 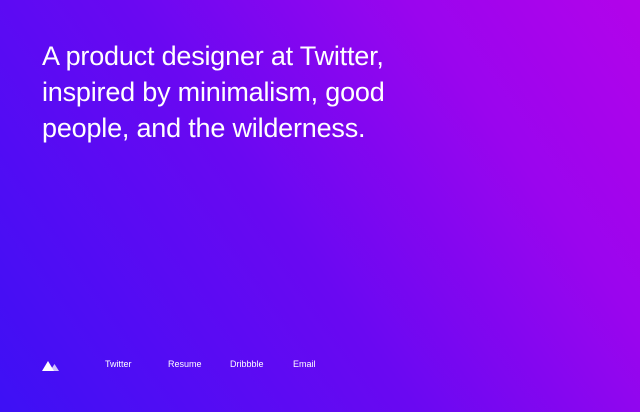 I want to click on nav-link-email: Email, so click(x=304, y=364).